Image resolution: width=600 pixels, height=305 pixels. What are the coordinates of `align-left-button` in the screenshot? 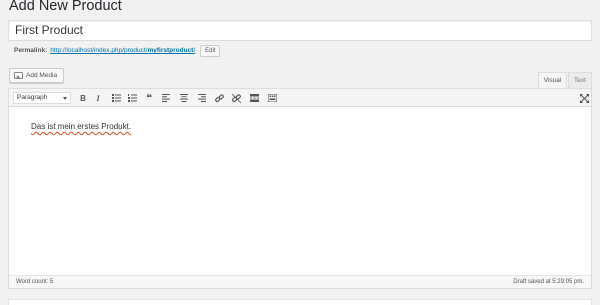 It's located at (166, 98).